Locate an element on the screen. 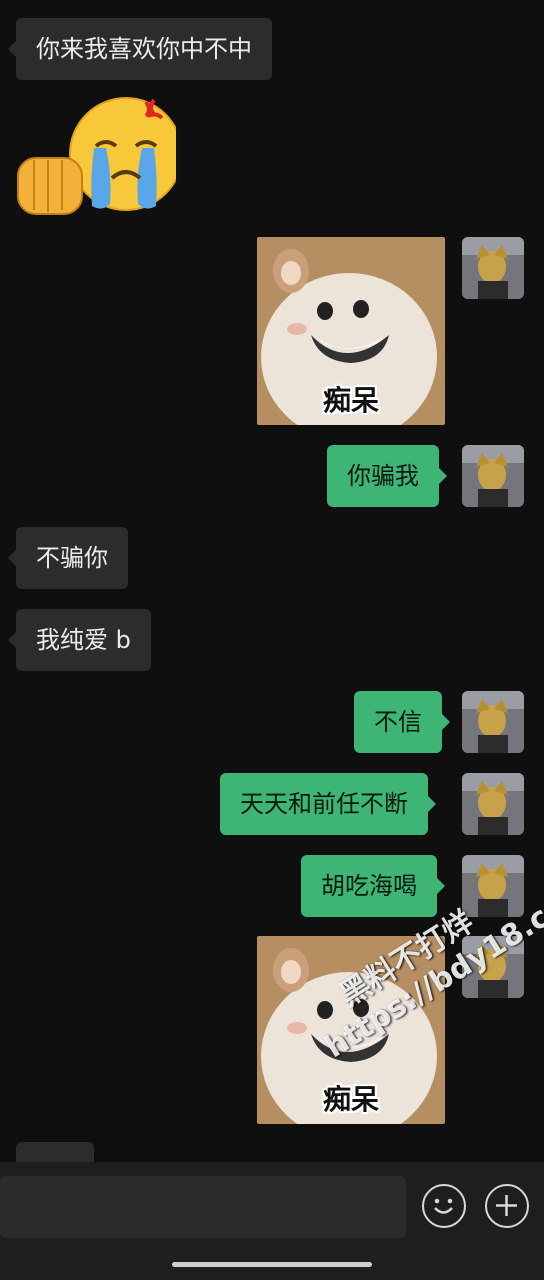 This screenshot has width=544, height=1280. plus-icon-glyph is located at coordinates (506, 1205).